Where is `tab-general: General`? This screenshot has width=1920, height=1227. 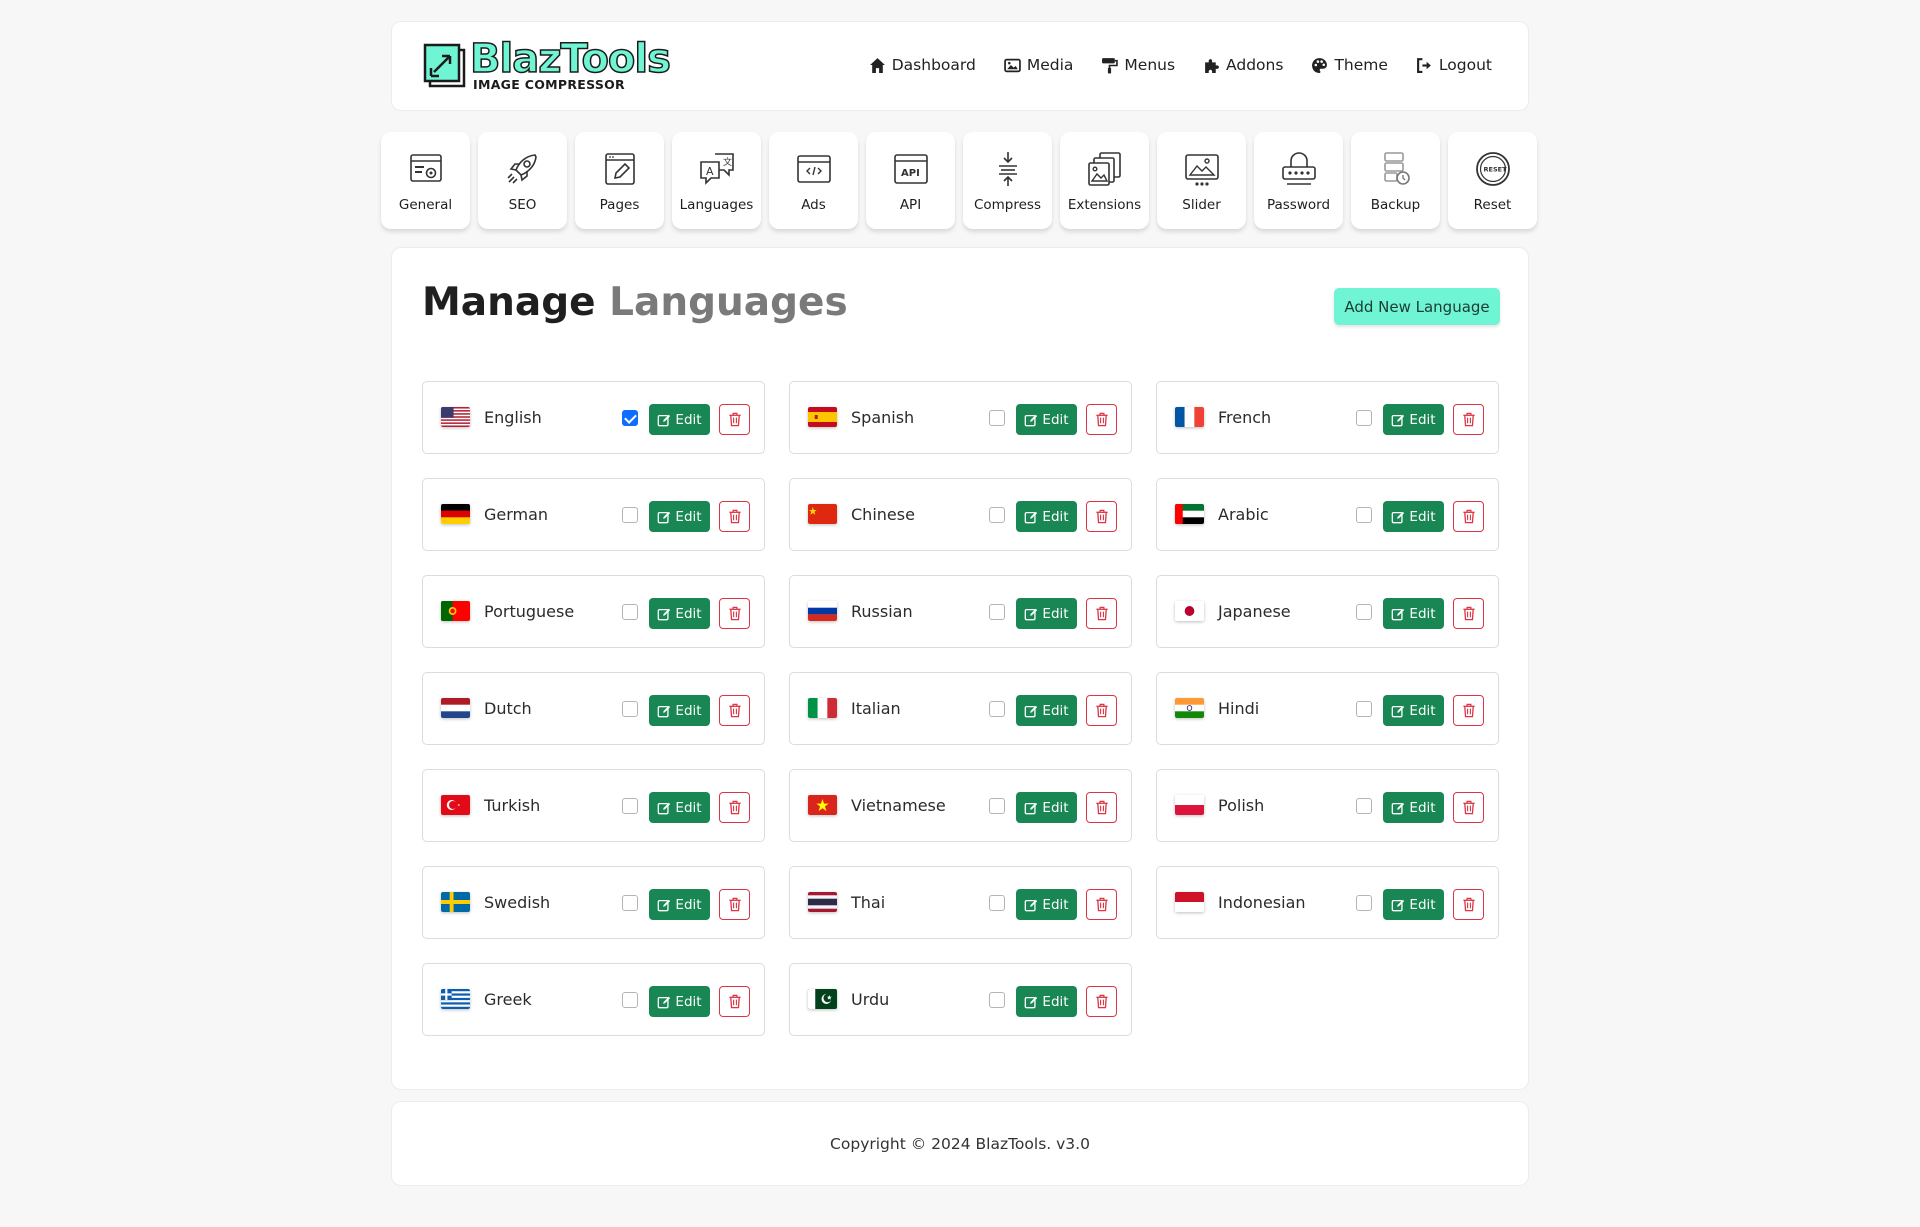
tab-general: General is located at coordinates (425, 180).